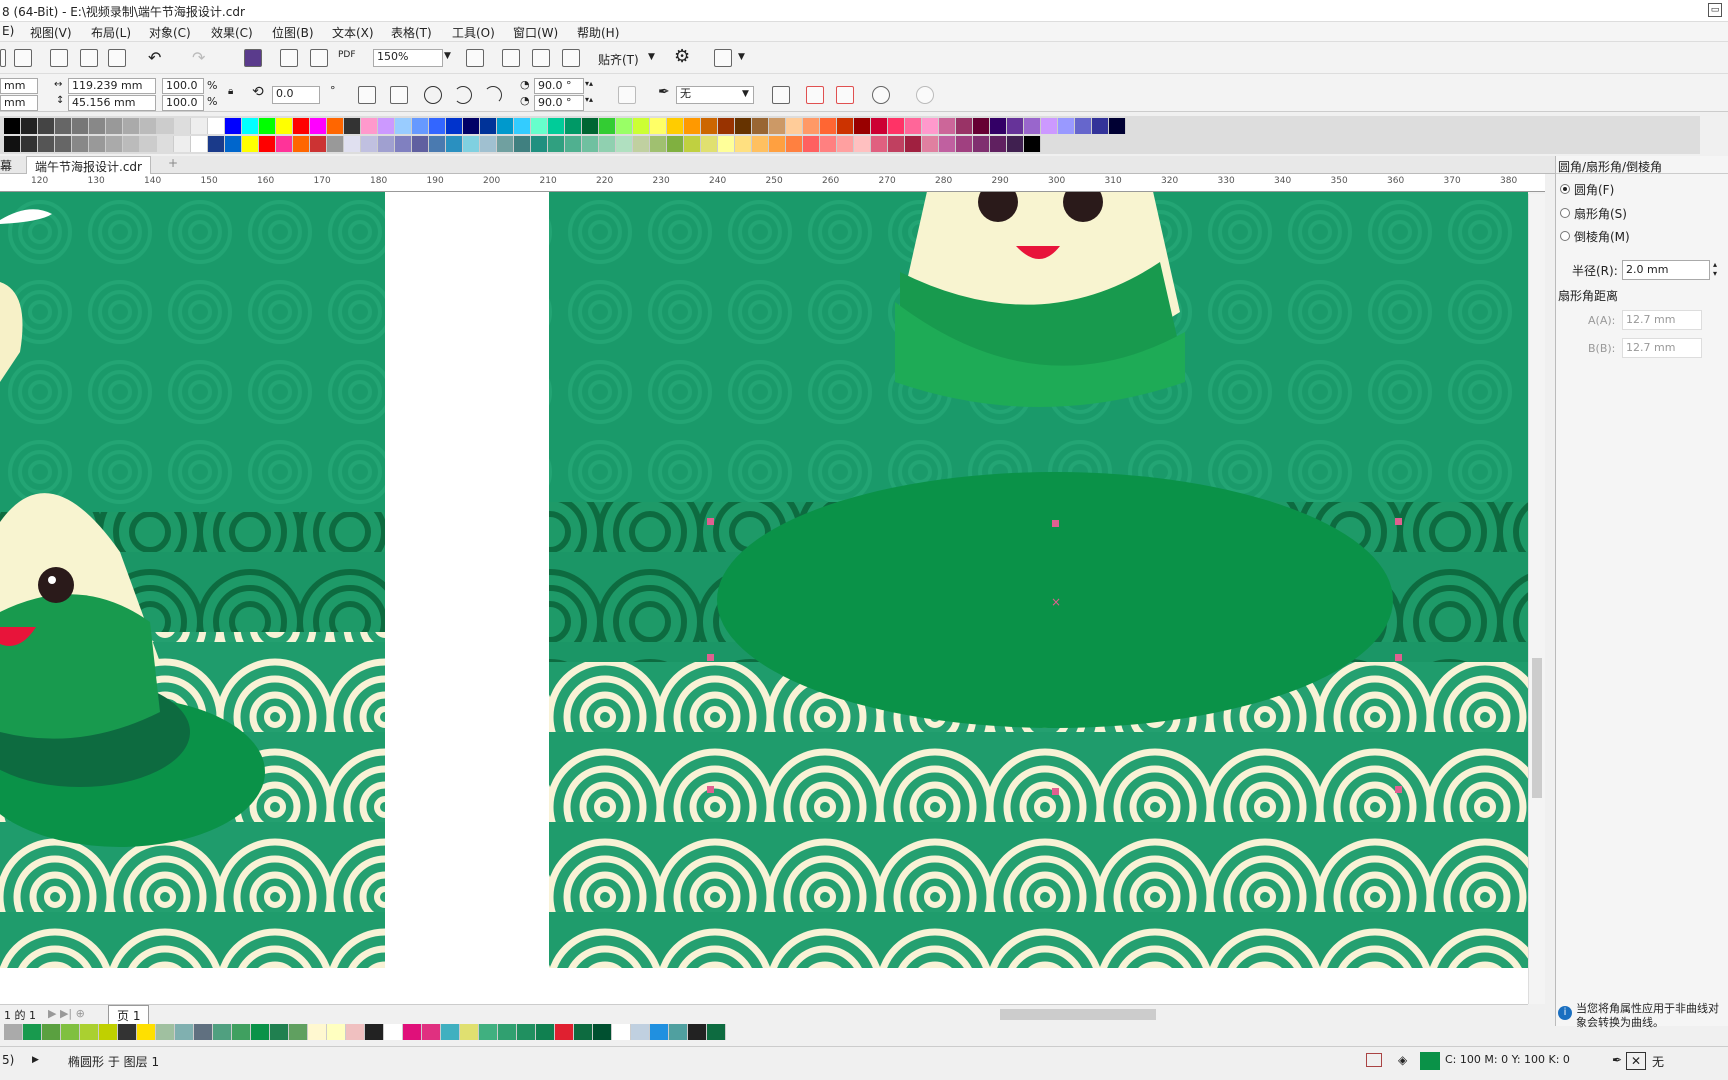 This screenshot has height=1080, width=1728. What do you see at coordinates (1636, 1061) in the screenshot?
I see `outline-none-swatch: ✕` at bounding box center [1636, 1061].